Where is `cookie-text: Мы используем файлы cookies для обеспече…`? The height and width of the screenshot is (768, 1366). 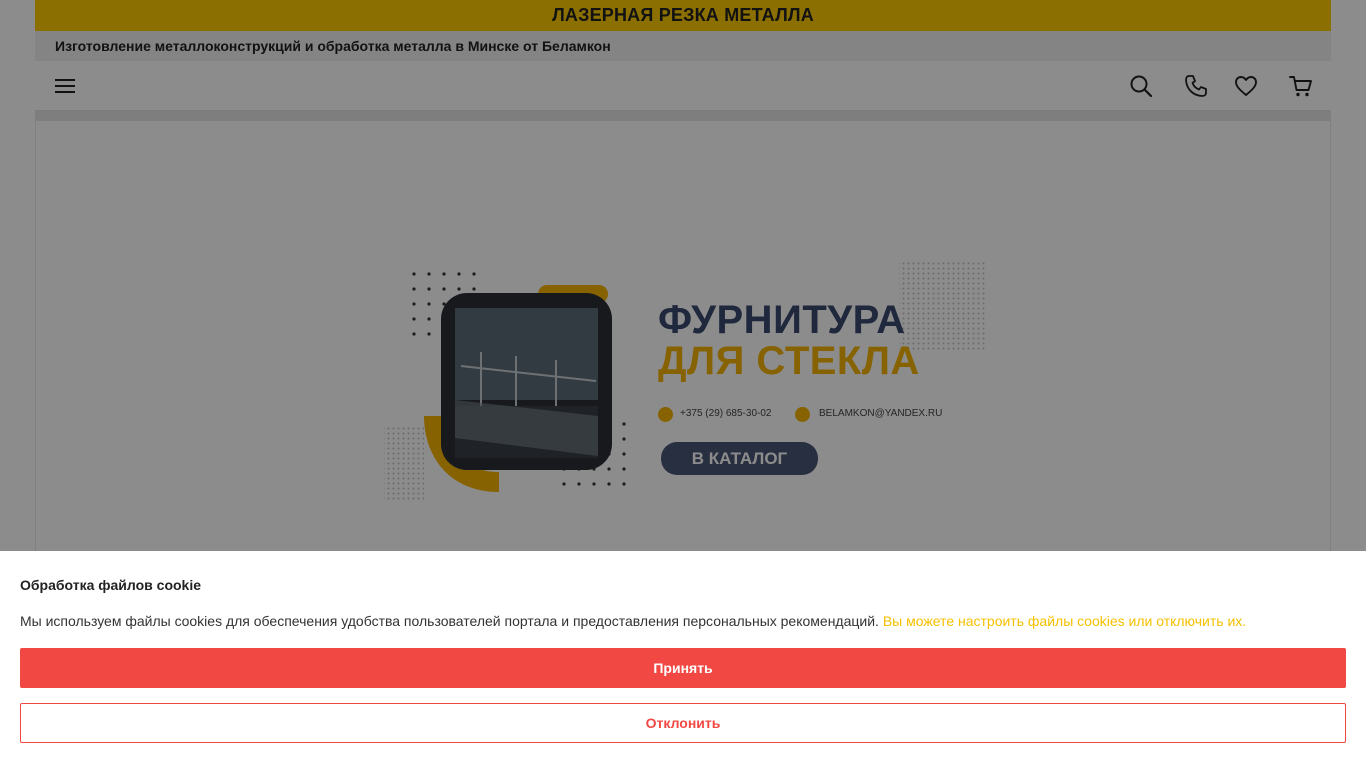
cookie-text: Мы используем файлы cookies для обеспече… is located at coordinates (633, 621).